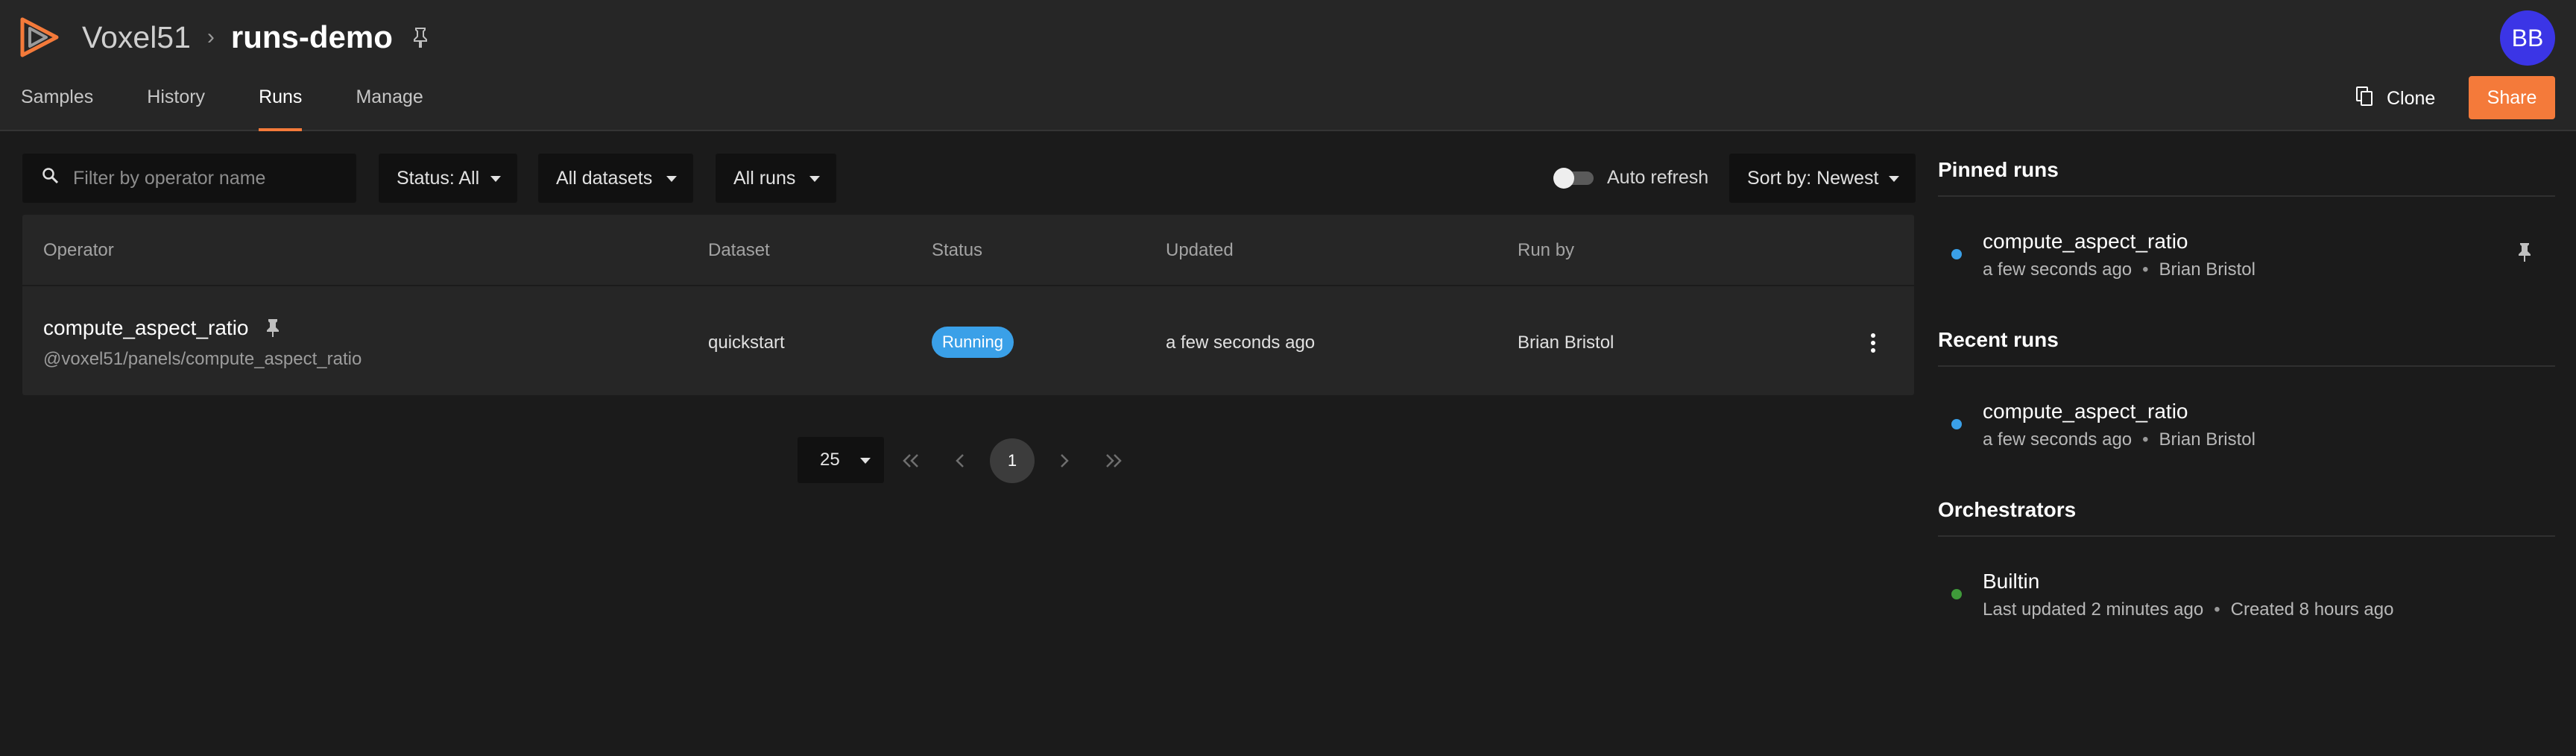 This screenshot has width=2576, height=756. What do you see at coordinates (2364, 99) in the screenshot?
I see `copy-icon` at bounding box center [2364, 99].